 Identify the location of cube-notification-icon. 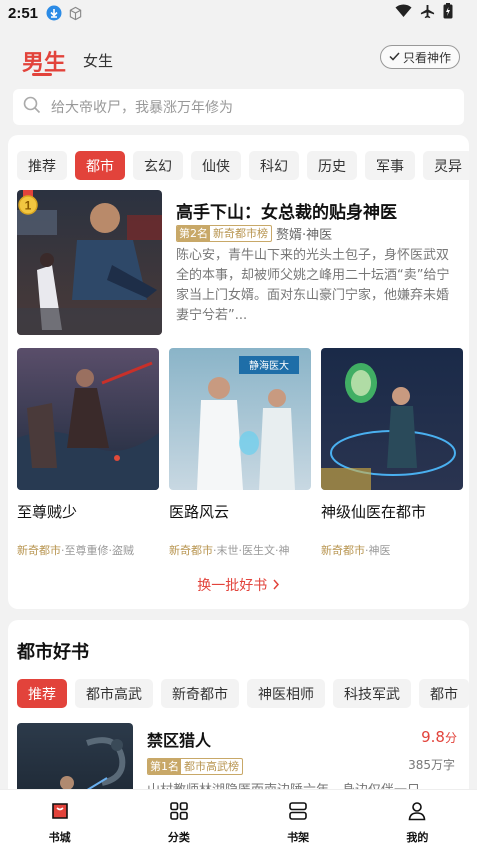
(75, 13).